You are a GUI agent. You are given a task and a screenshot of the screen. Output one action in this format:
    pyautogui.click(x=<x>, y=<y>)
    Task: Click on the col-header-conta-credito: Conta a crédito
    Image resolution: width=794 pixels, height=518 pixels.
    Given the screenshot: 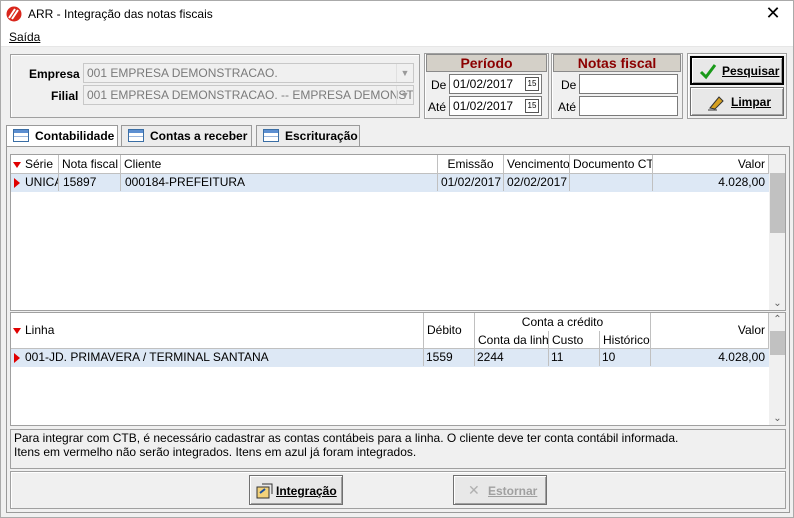 What is the action you would take?
    pyautogui.click(x=563, y=322)
    